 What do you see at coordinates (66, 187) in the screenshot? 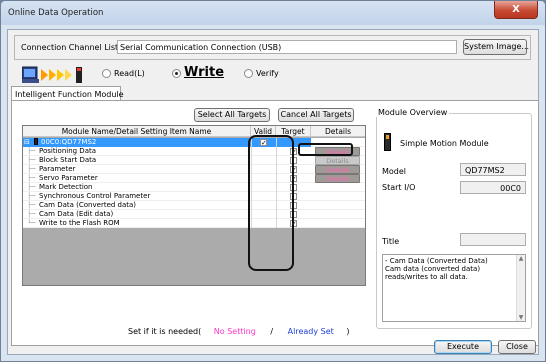
I see `row-name-text: Mark Detection` at bounding box center [66, 187].